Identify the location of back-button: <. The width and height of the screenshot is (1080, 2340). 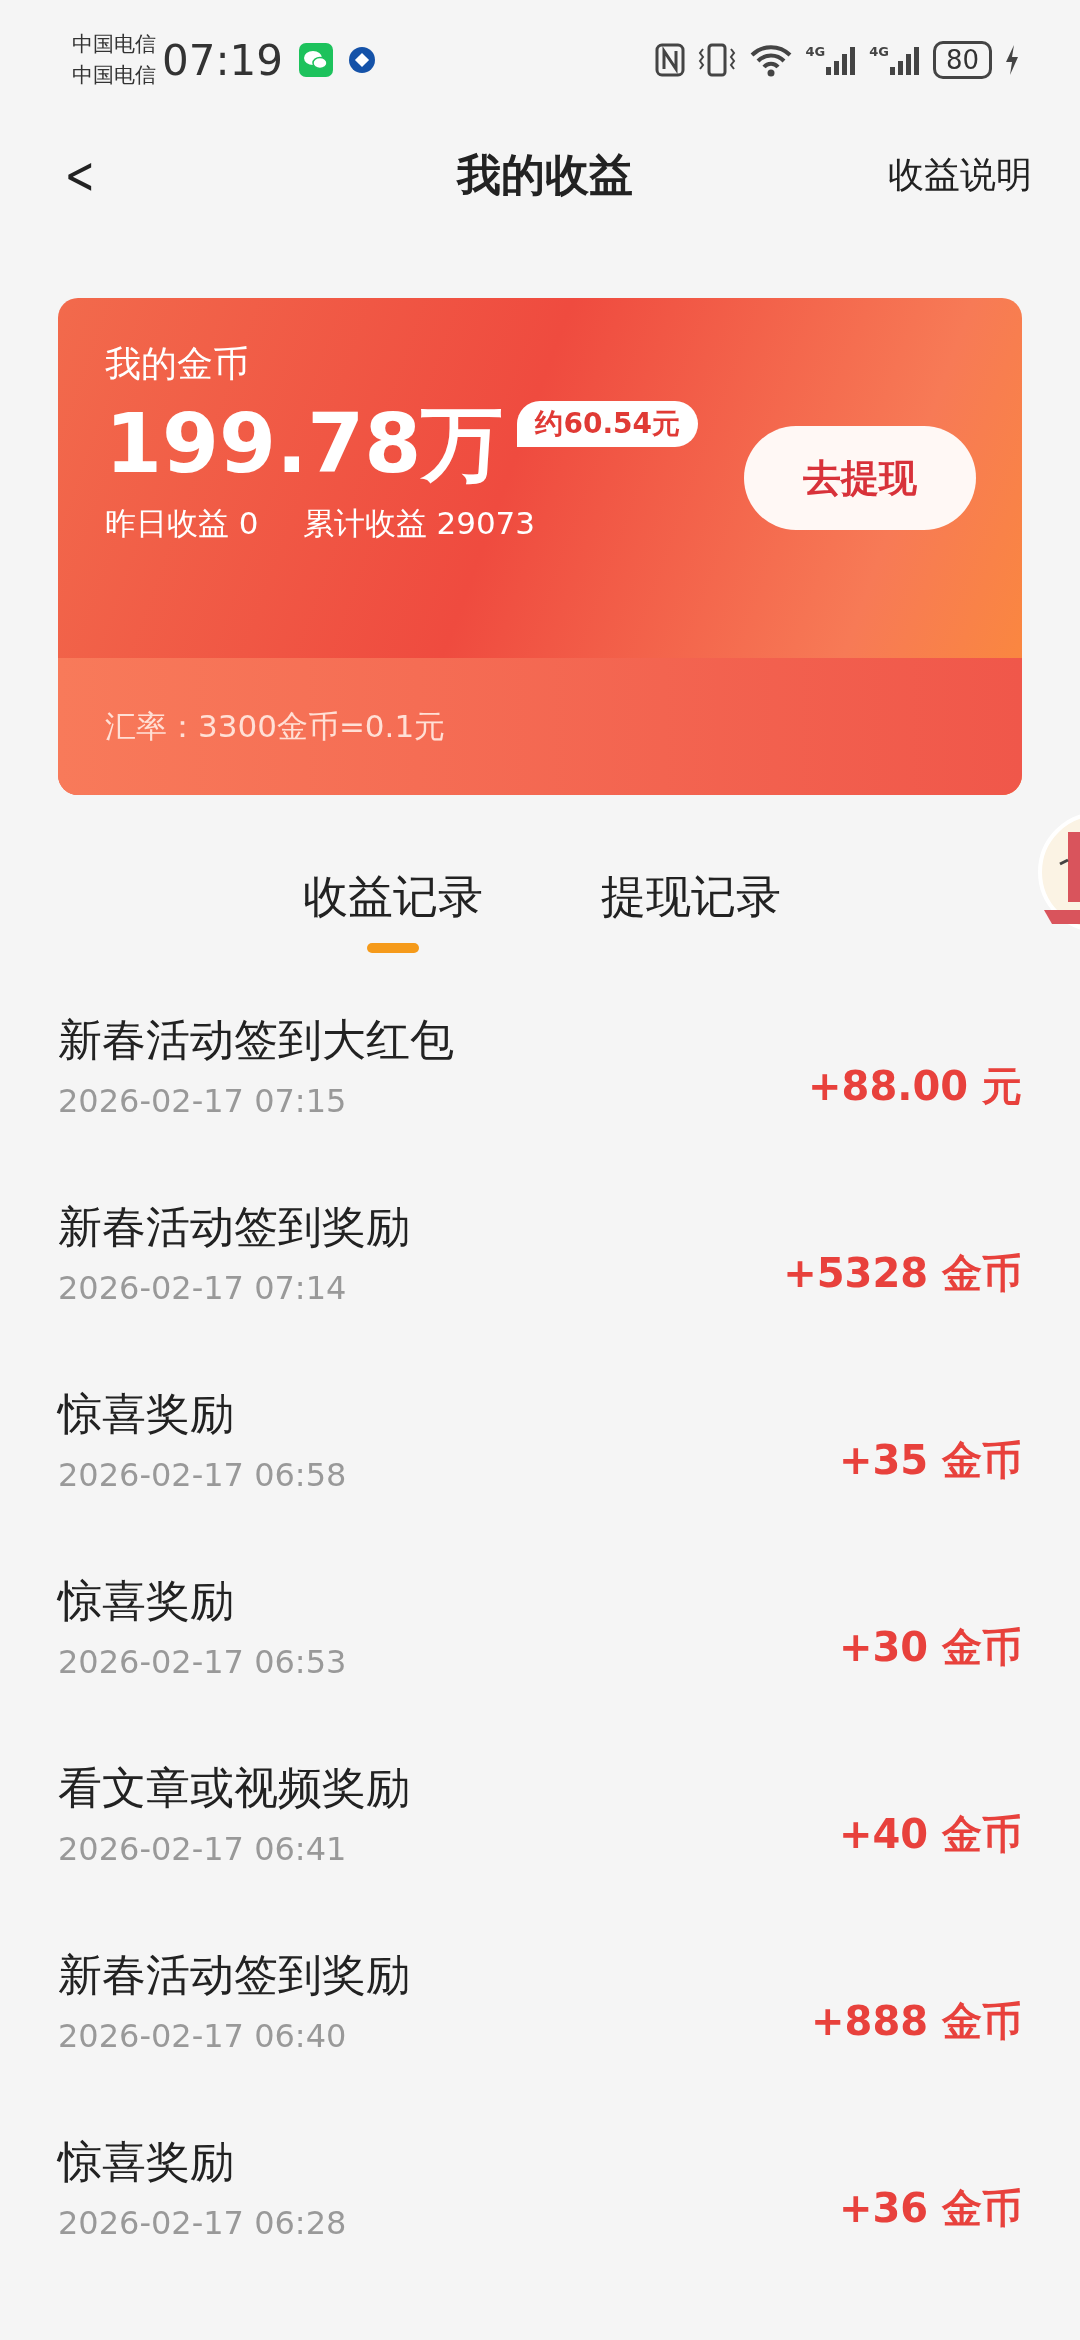
(80, 175).